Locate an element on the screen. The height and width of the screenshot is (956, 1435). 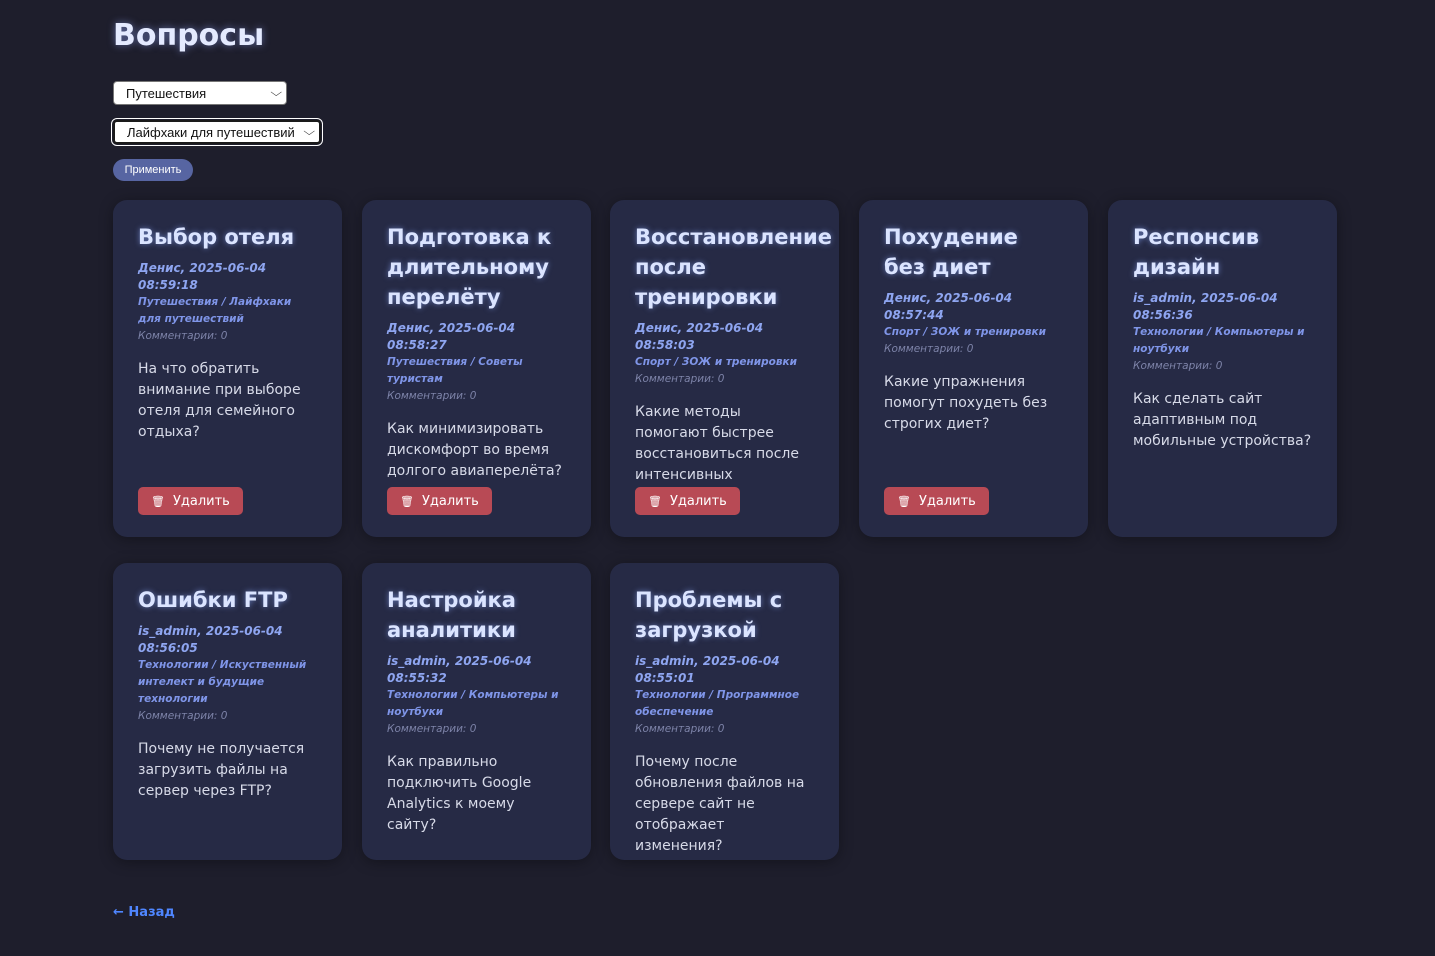
question-title: Подготовка к длительному перелёту is located at coordinates (476, 267).